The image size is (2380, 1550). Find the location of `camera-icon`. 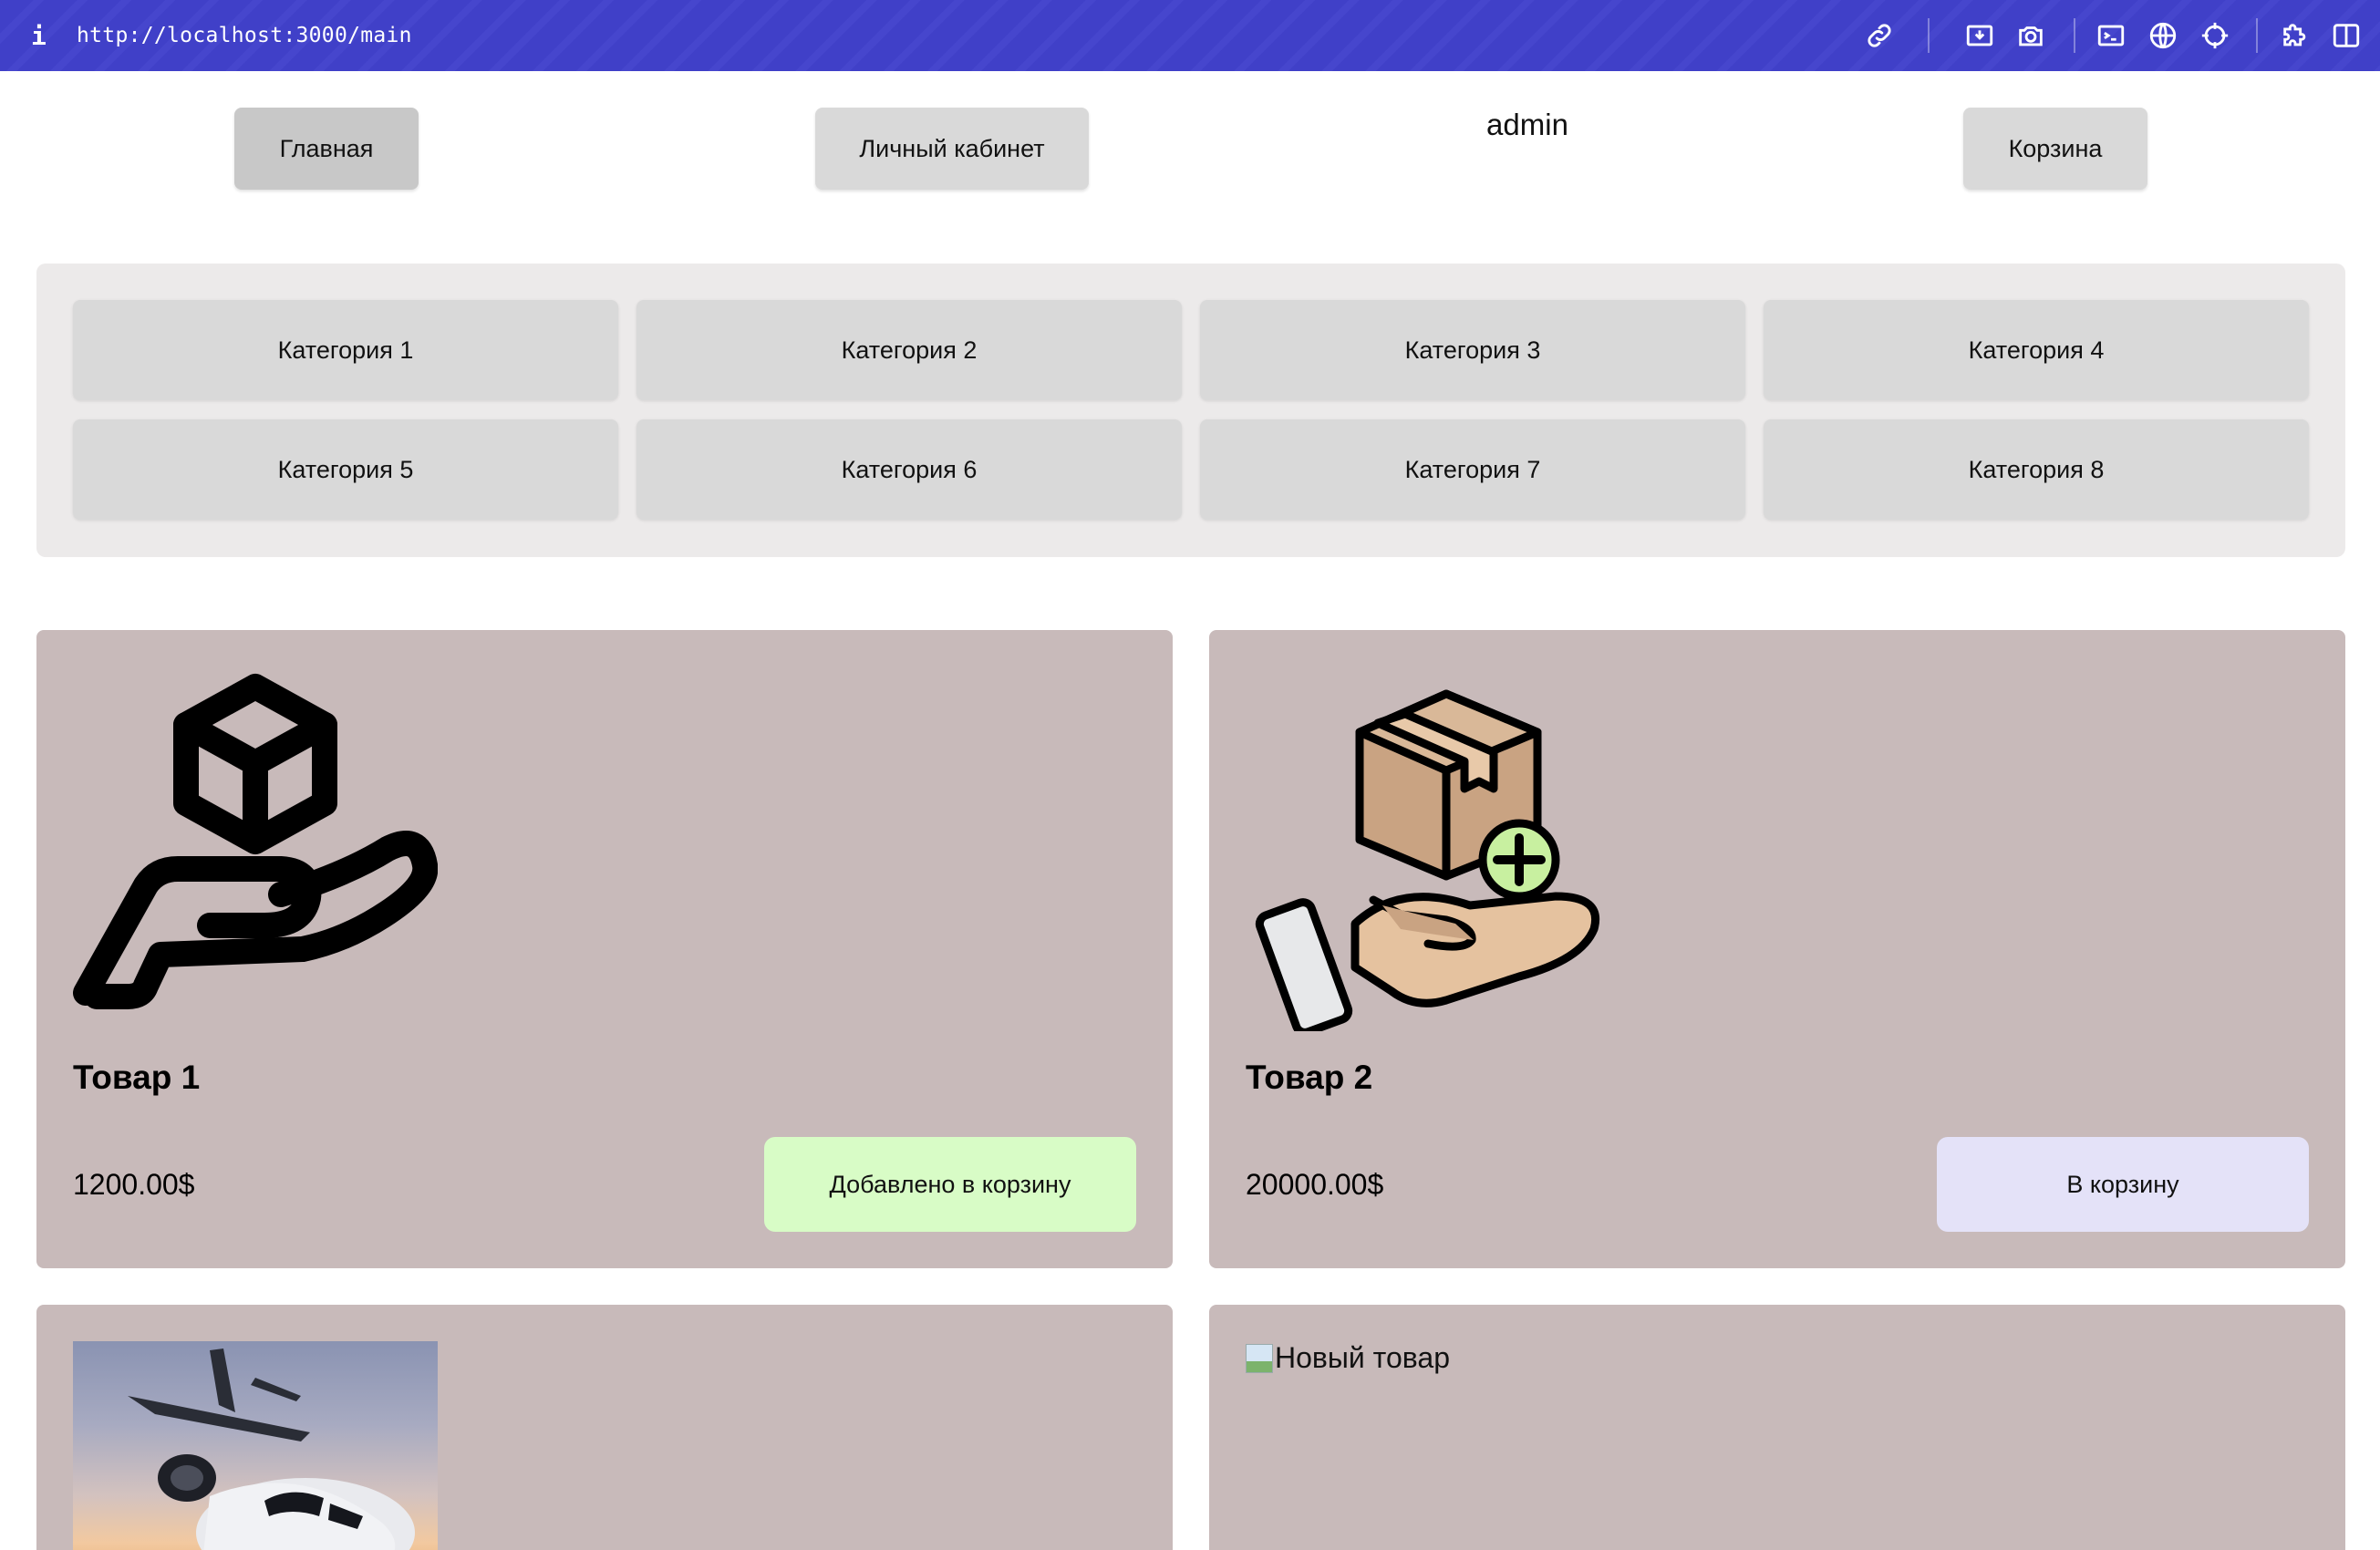

camera-icon is located at coordinates (2031, 35).